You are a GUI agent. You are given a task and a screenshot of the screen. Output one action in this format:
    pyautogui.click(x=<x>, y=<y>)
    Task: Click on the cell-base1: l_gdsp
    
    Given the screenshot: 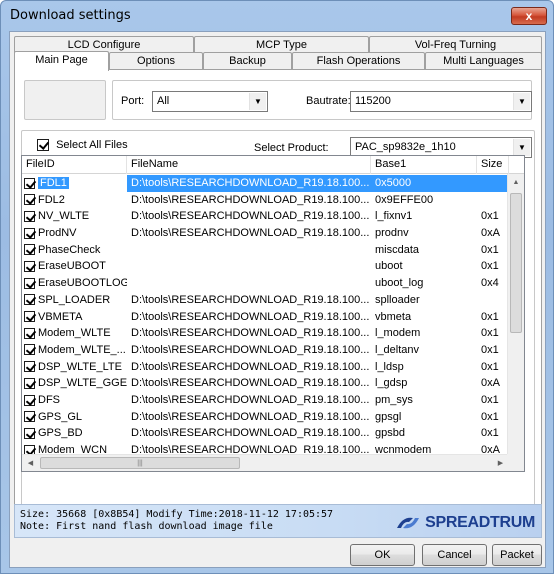 What is the action you would take?
    pyautogui.click(x=391, y=383)
    